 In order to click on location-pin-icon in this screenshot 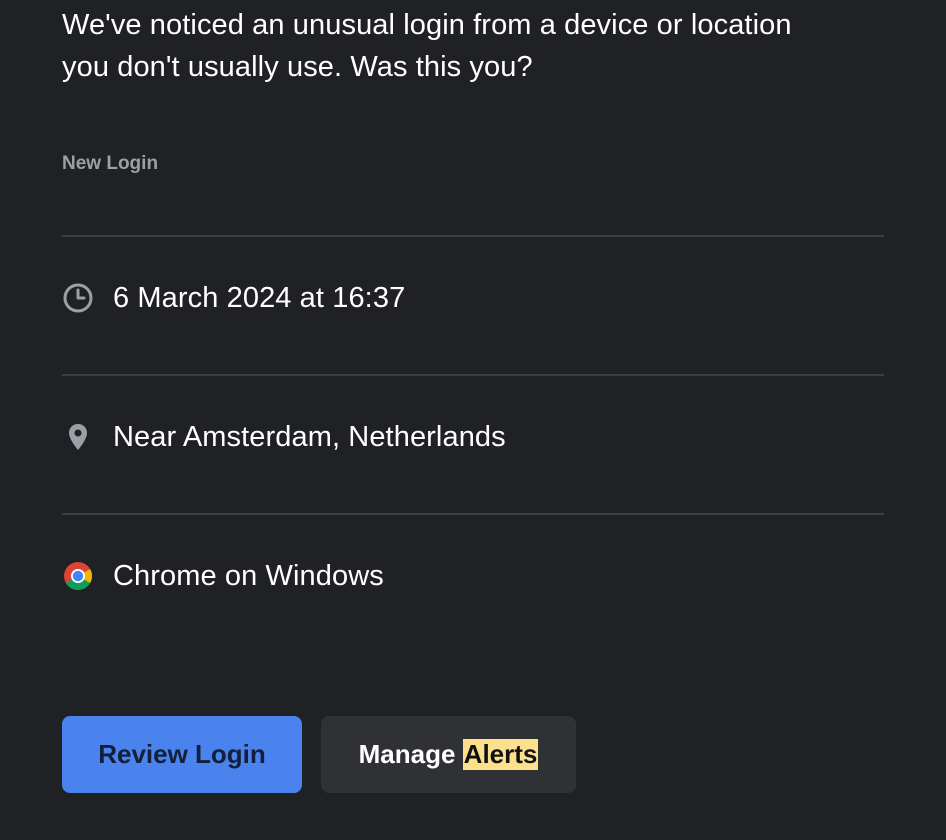, I will do `click(78, 437)`.